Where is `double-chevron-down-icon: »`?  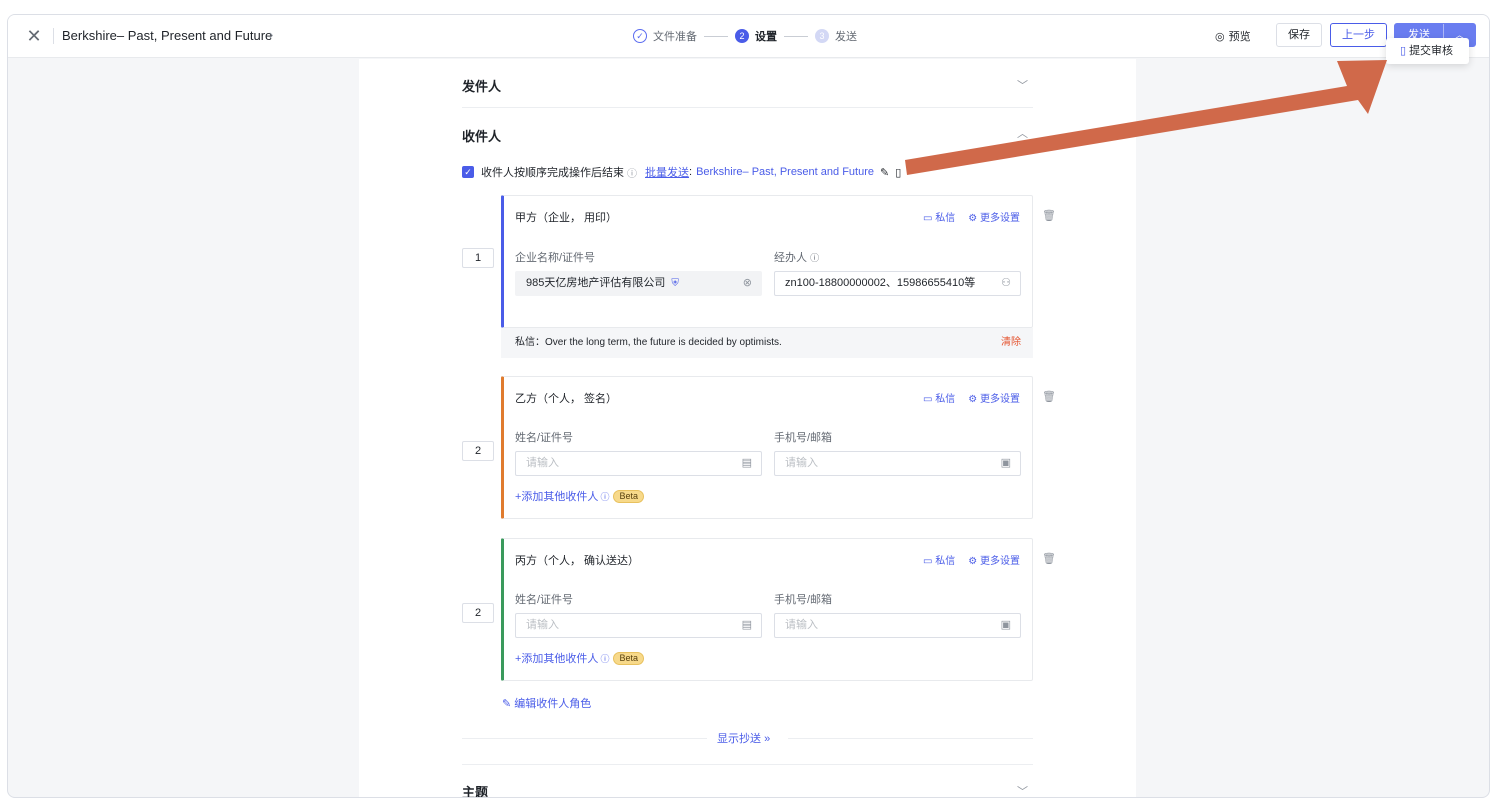
double-chevron-down-icon: » is located at coordinates (767, 739).